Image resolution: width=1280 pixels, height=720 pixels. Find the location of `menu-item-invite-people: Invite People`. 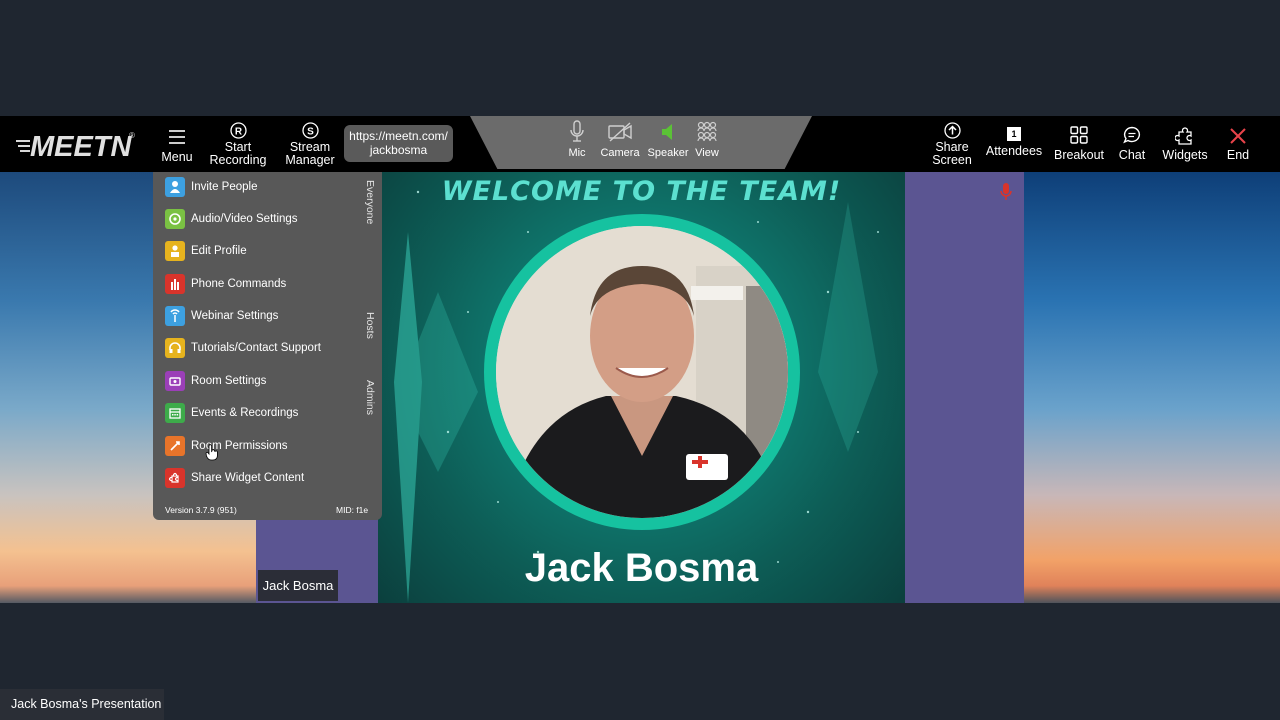

menu-item-invite-people: Invite People is located at coordinates (211, 187).